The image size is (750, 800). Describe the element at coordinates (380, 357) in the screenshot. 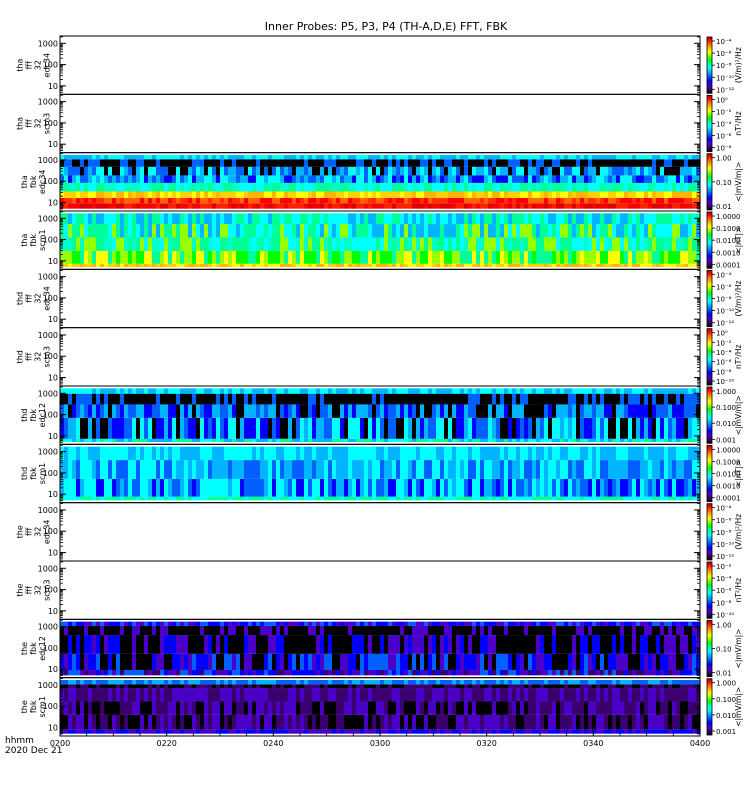

I see `panel-frame` at that location.